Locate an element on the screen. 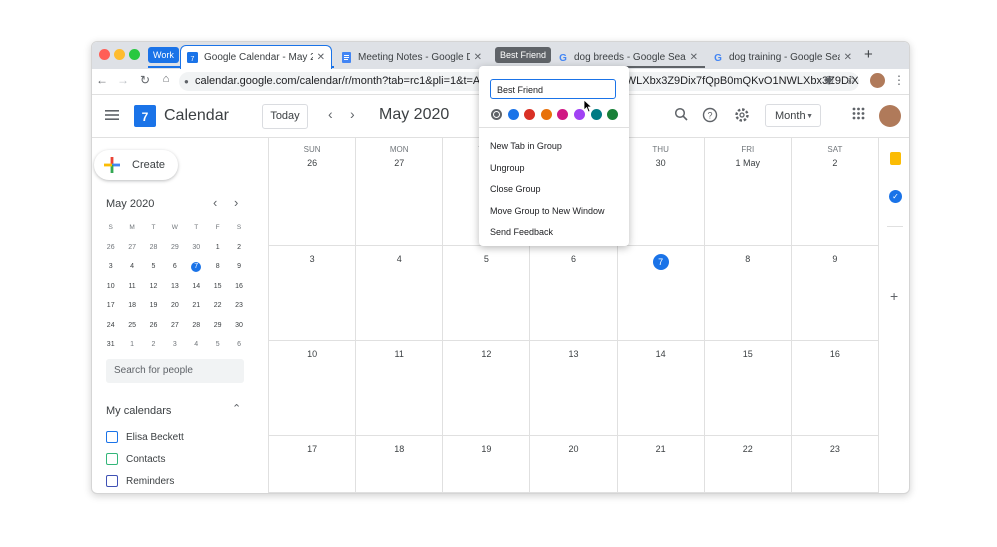 The image size is (997, 547). day-number: 23 is located at coordinates (835, 449).